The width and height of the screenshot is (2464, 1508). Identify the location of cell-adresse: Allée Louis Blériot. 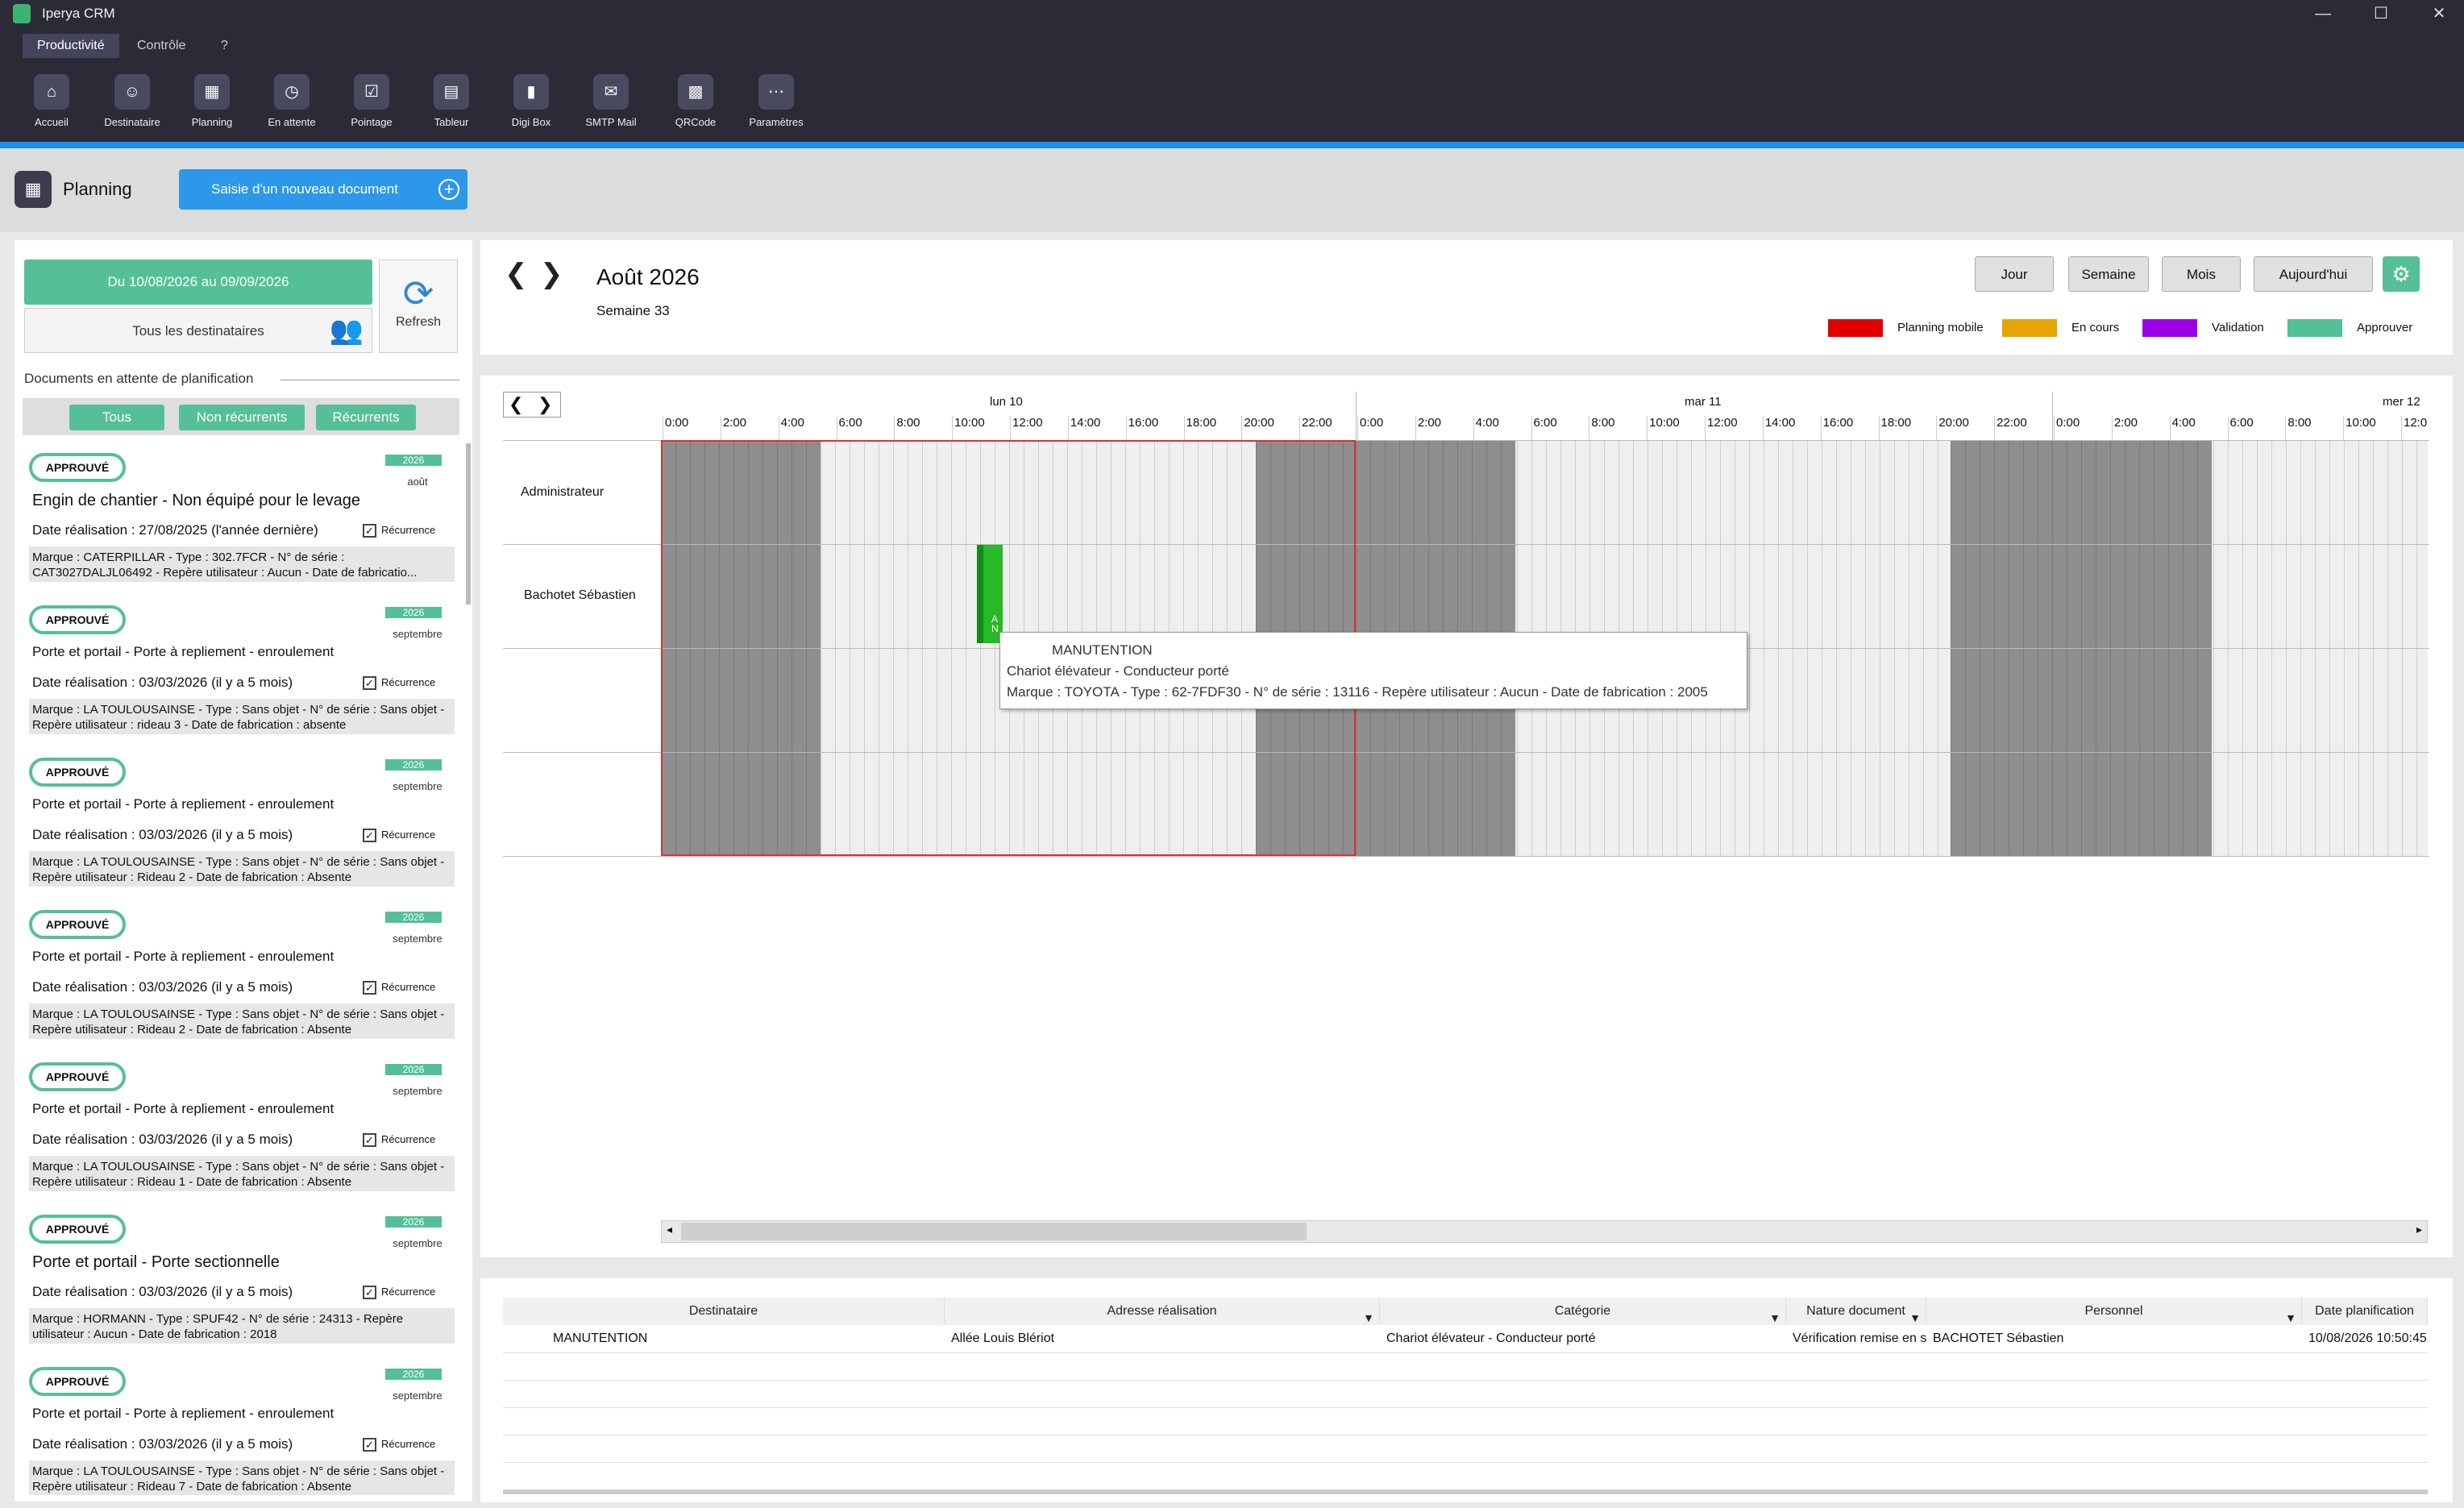
(1163, 1339).